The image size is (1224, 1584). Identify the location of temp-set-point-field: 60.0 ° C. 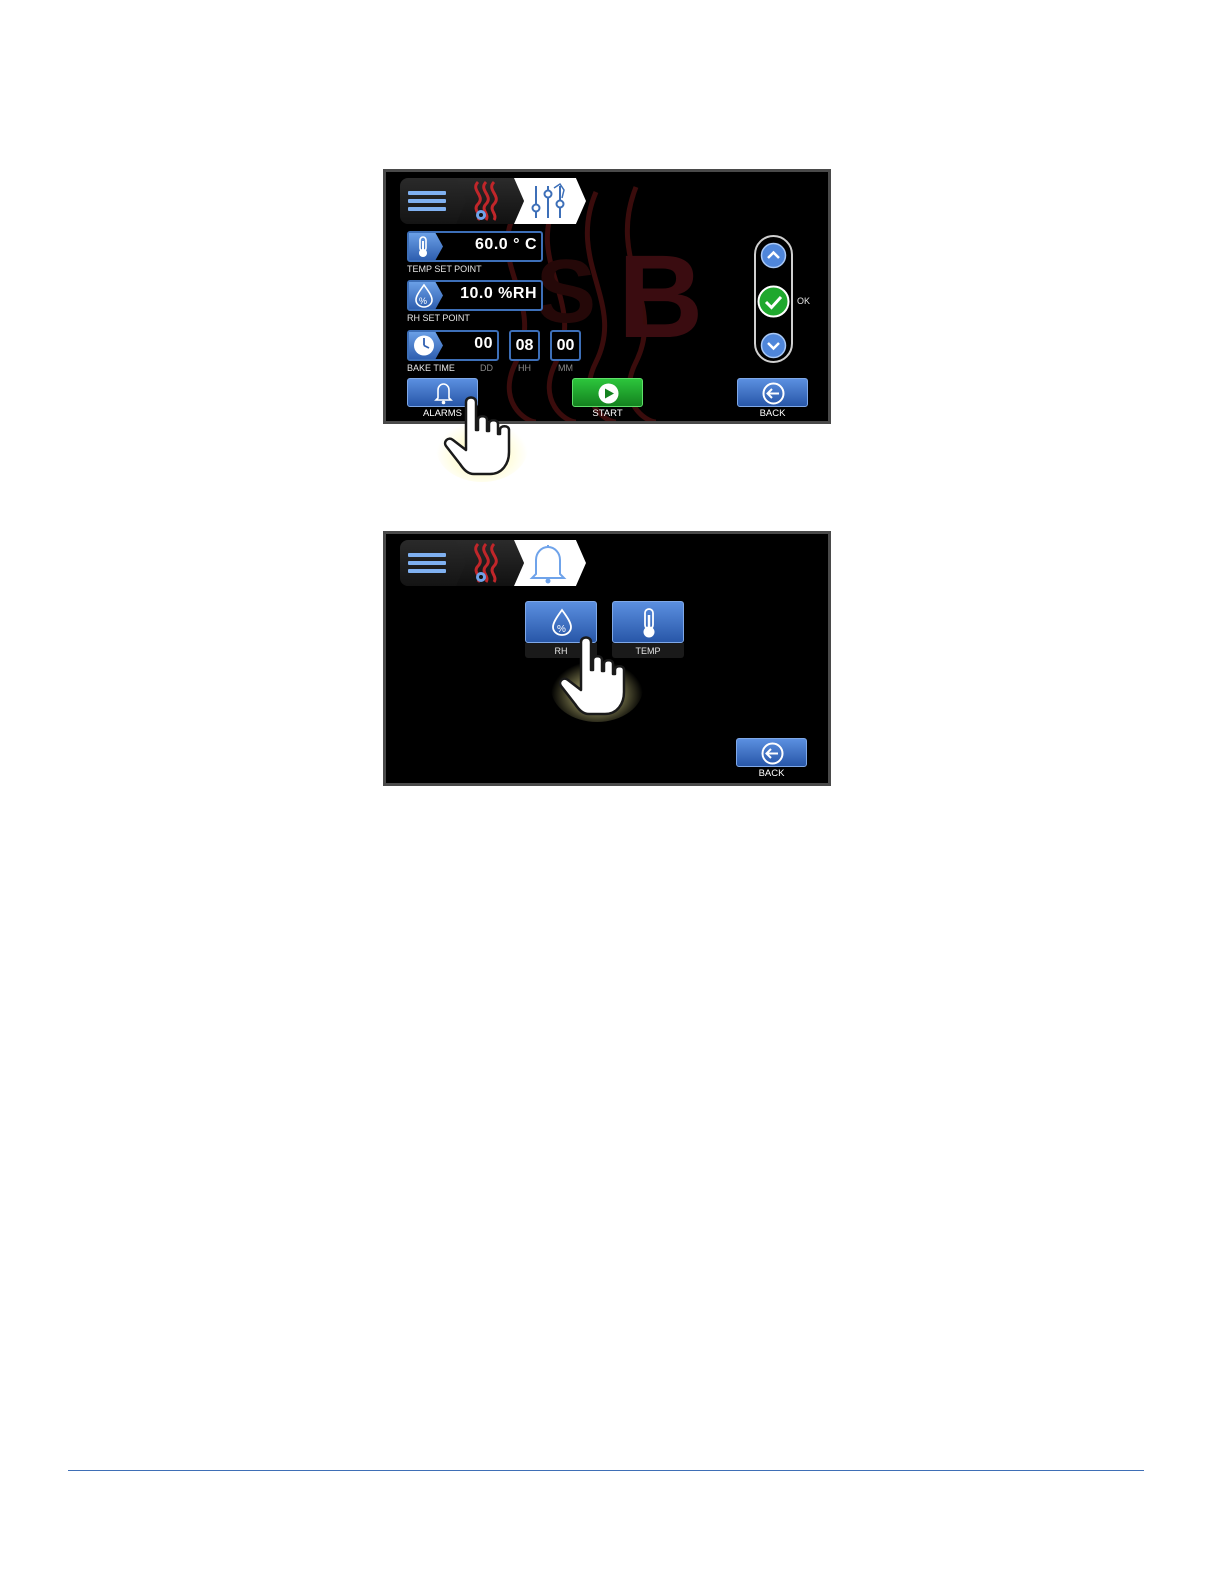
(475, 246).